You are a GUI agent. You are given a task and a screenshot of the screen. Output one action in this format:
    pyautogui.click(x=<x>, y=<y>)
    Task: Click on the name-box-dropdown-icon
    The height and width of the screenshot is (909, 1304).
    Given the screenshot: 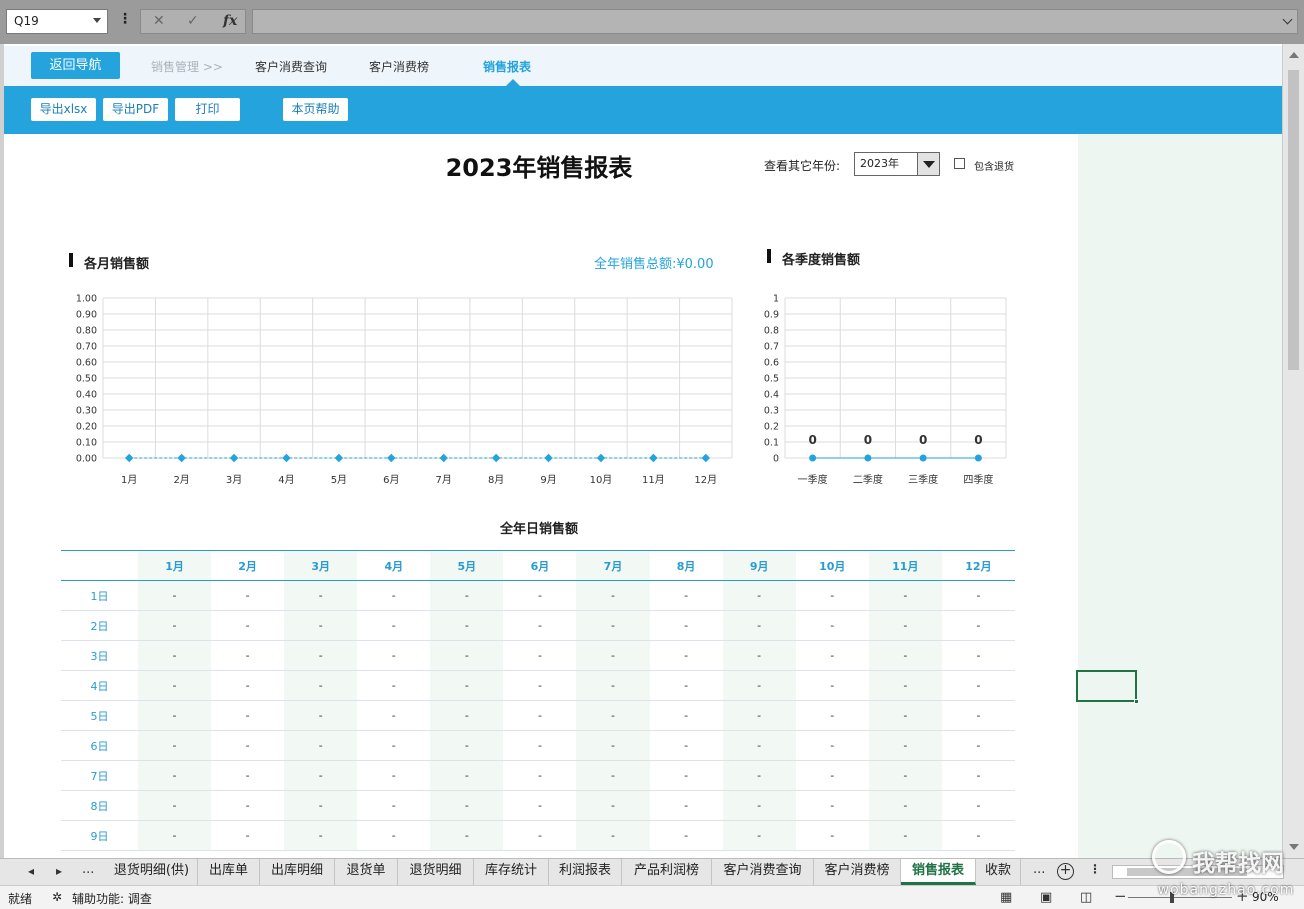 What is the action you would take?
    pyautogui.click(x=97, y=20)
    